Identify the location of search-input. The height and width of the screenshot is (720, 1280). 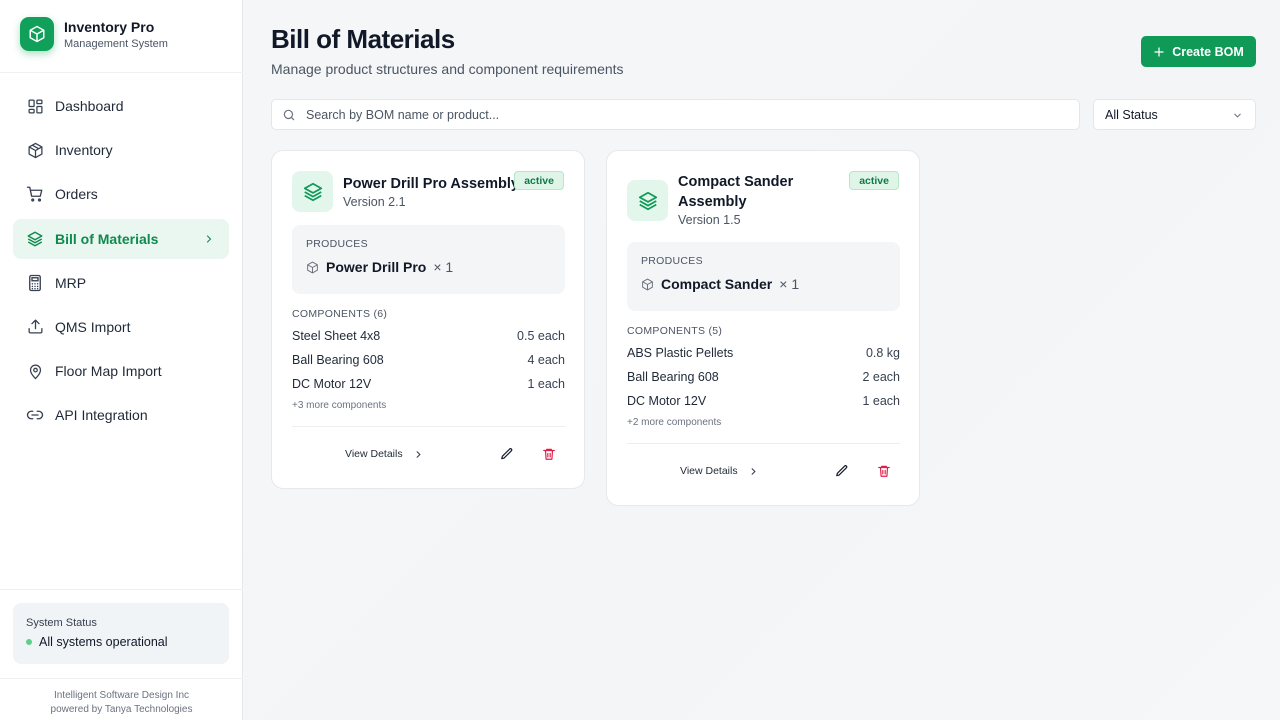
(656, 114).